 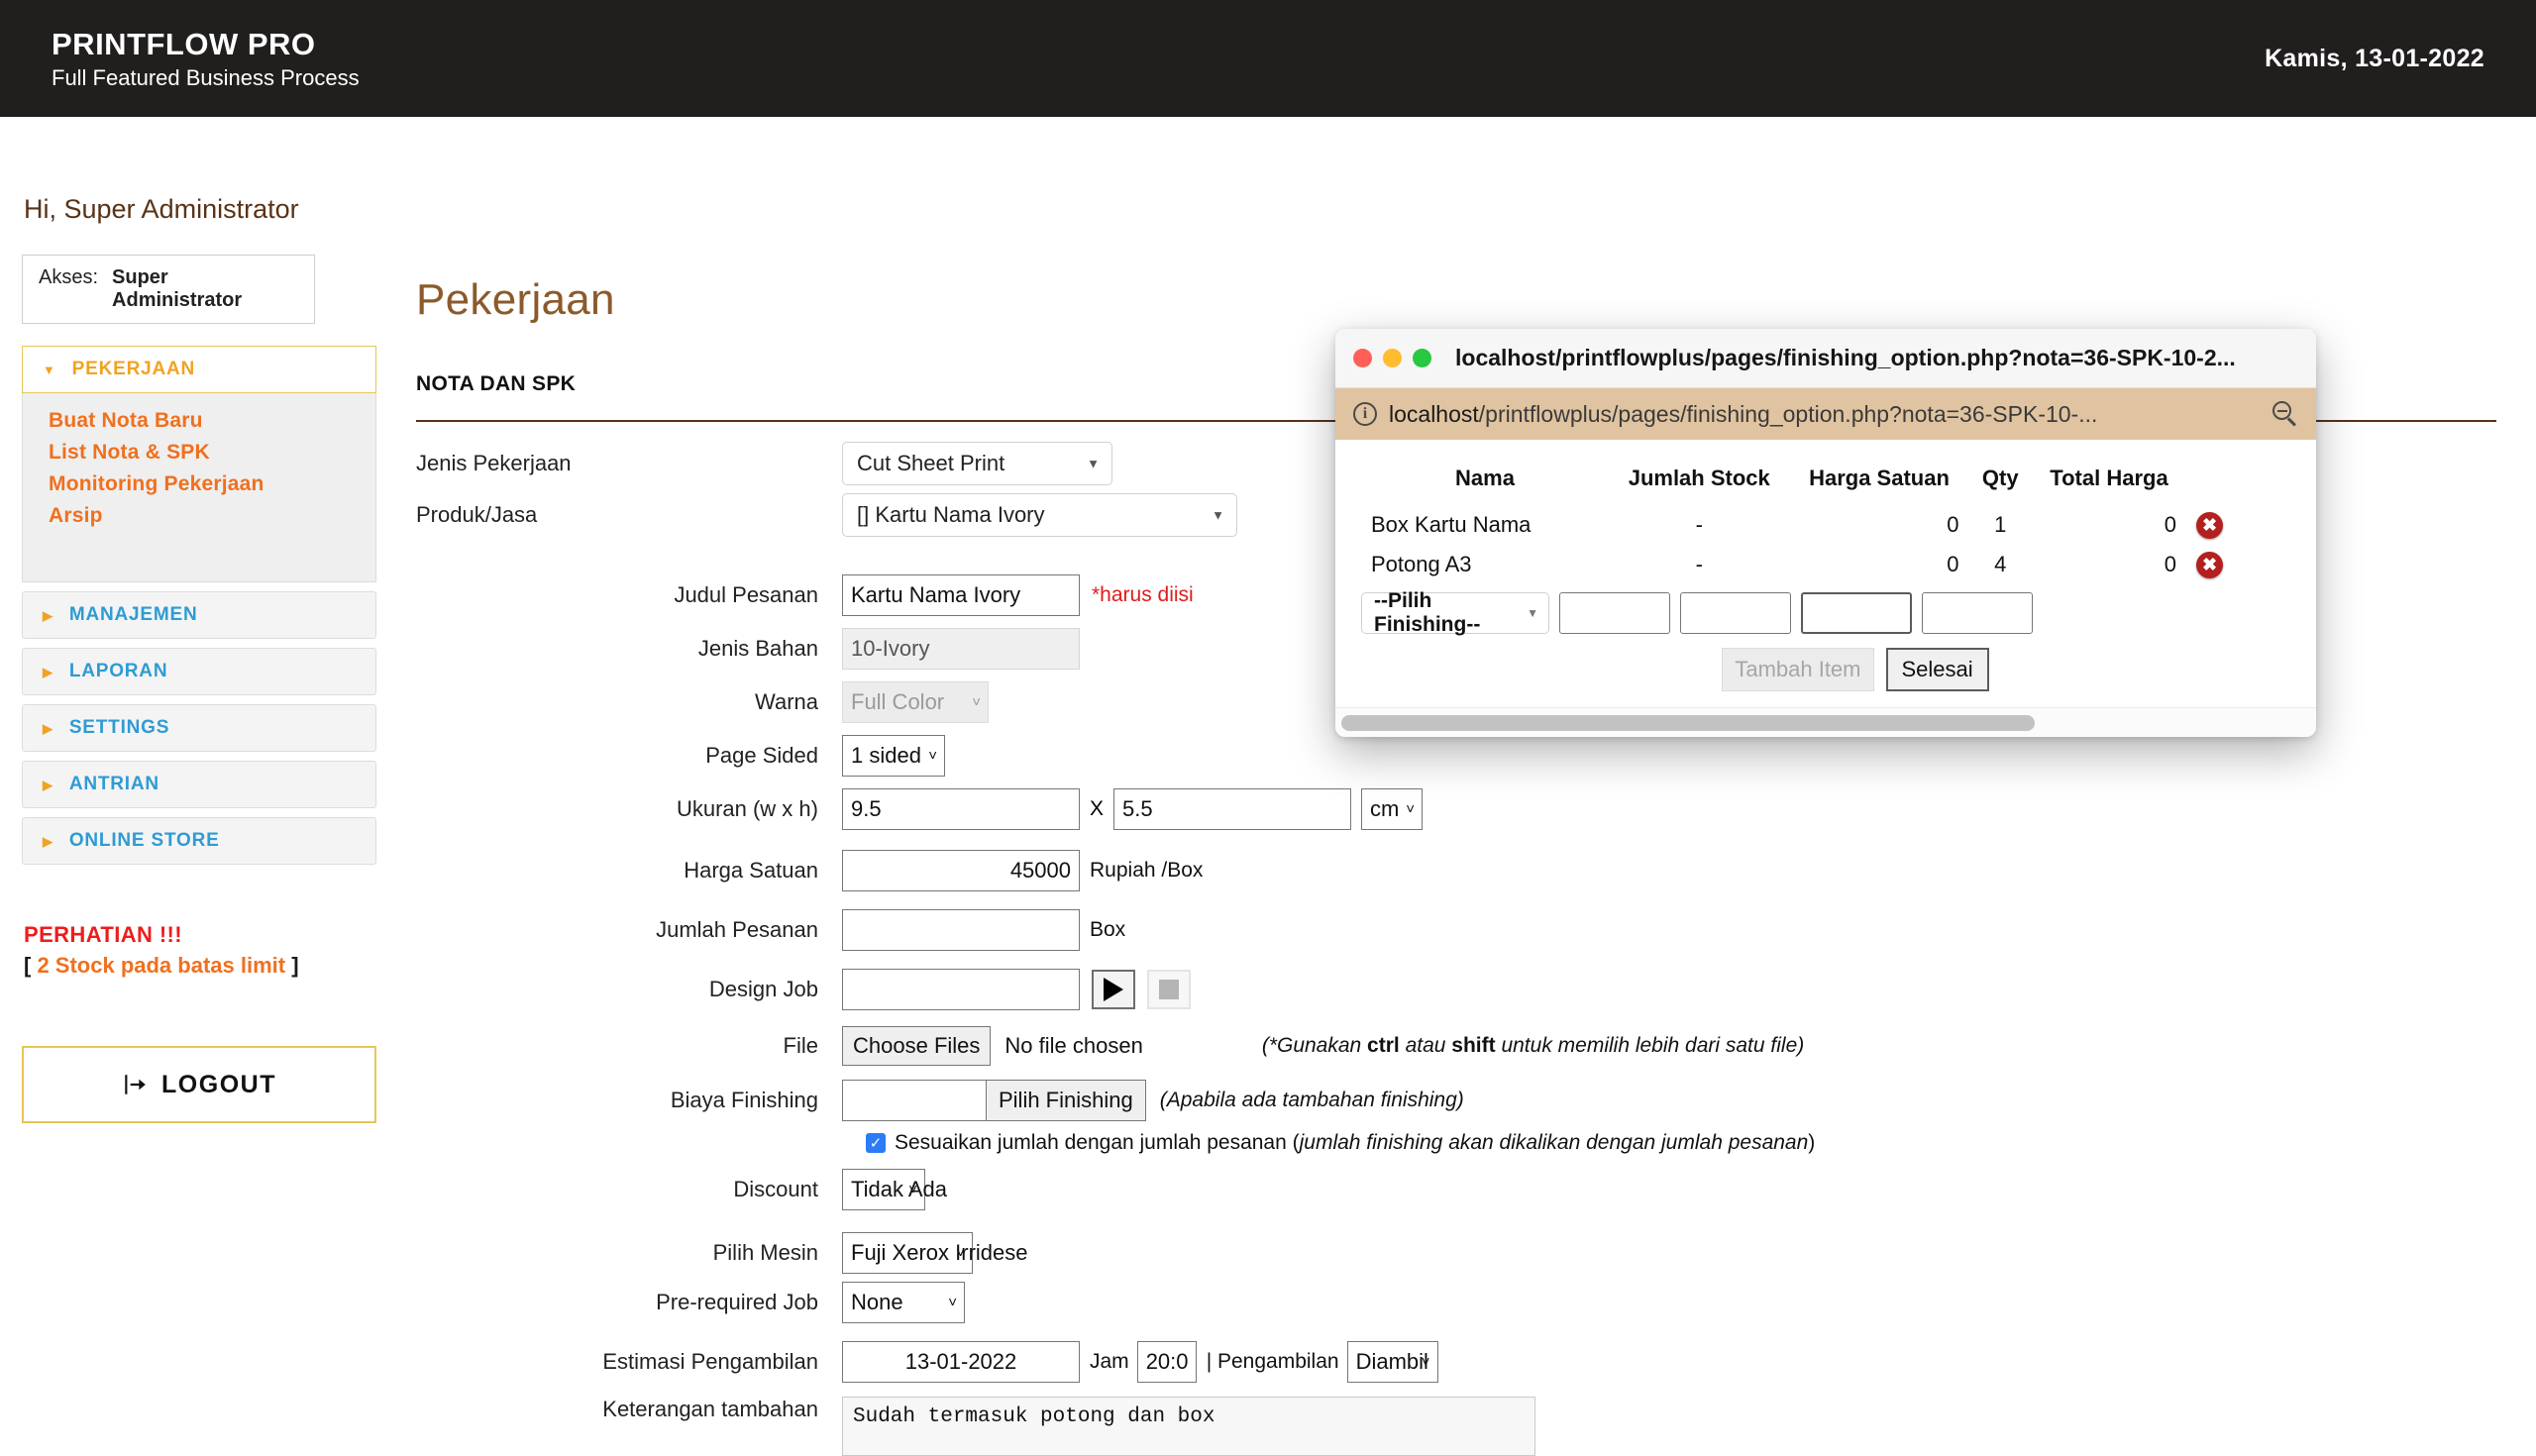 I want to click on discount-value: Tidak Ada, so click(x=899, y=1189).